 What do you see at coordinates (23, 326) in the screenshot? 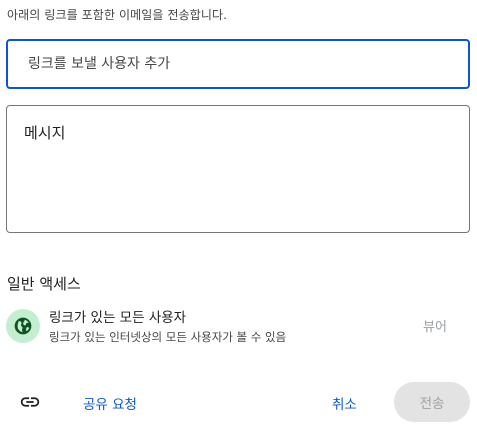
I see `globe-icon` at bounding box center [23, 326].